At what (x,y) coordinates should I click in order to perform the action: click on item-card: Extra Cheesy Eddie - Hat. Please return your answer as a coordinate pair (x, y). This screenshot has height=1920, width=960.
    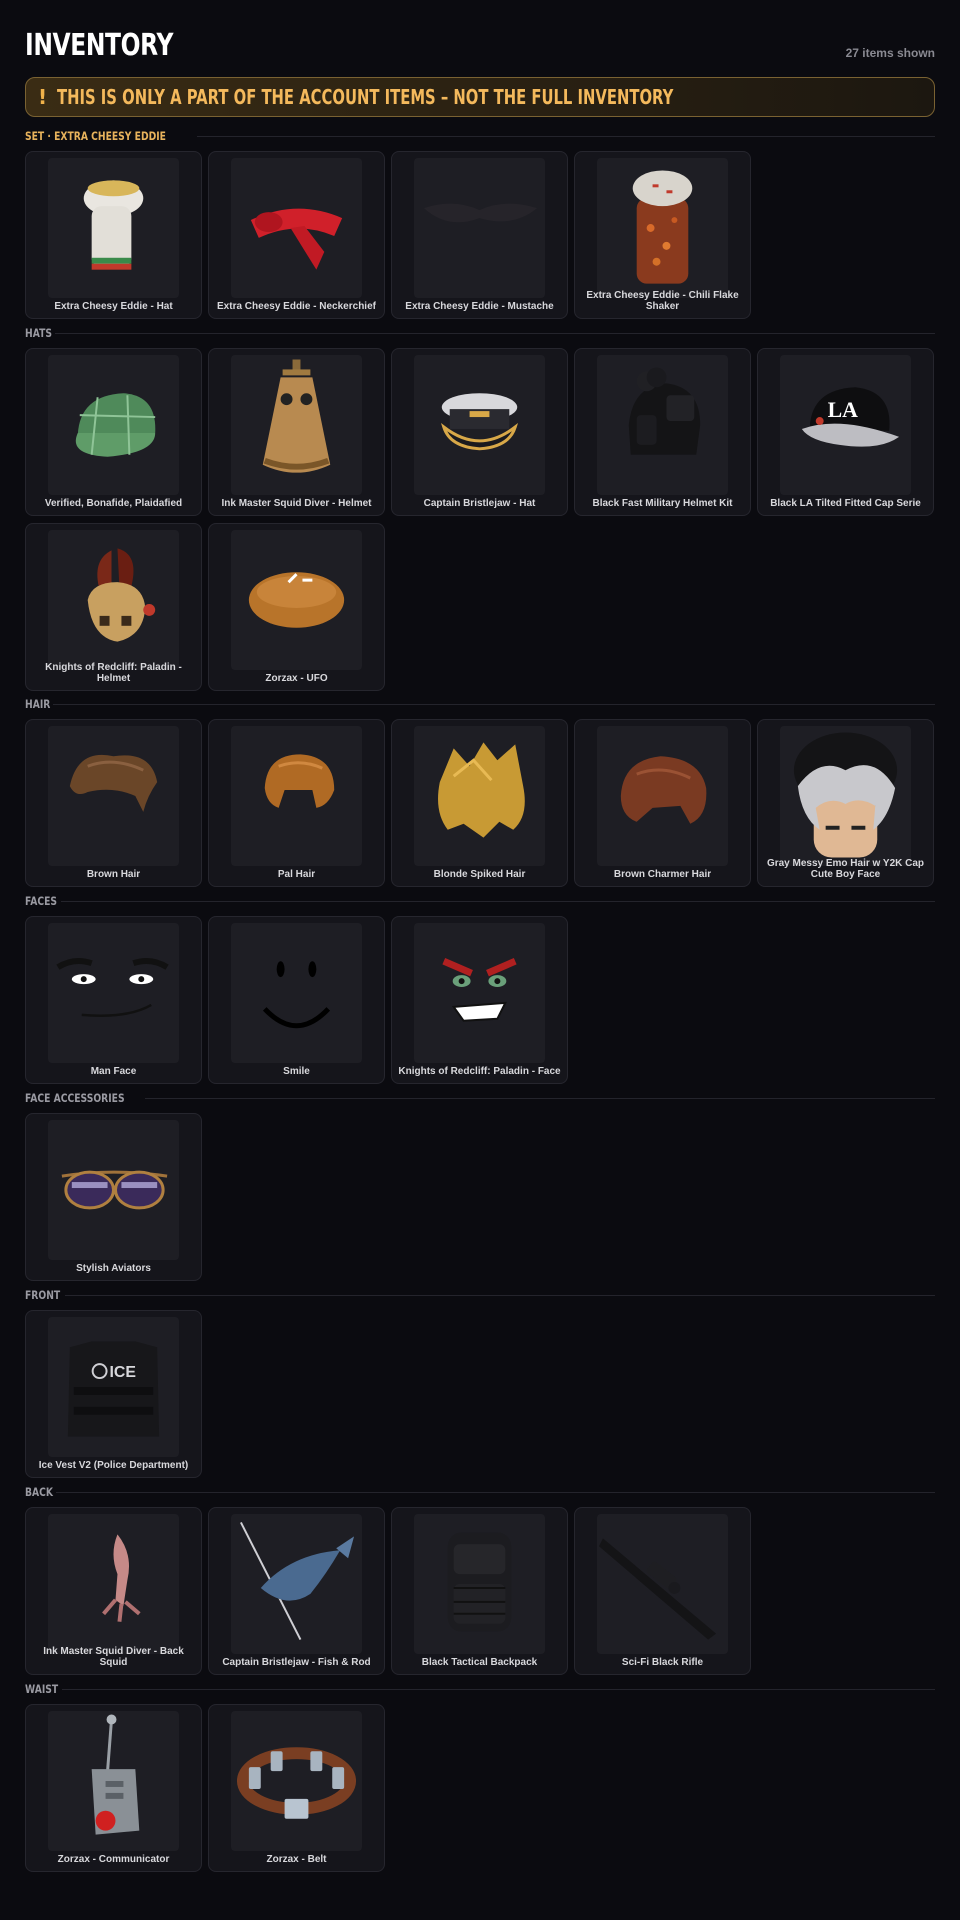
    Looking at the image, I should click on (113, 235).